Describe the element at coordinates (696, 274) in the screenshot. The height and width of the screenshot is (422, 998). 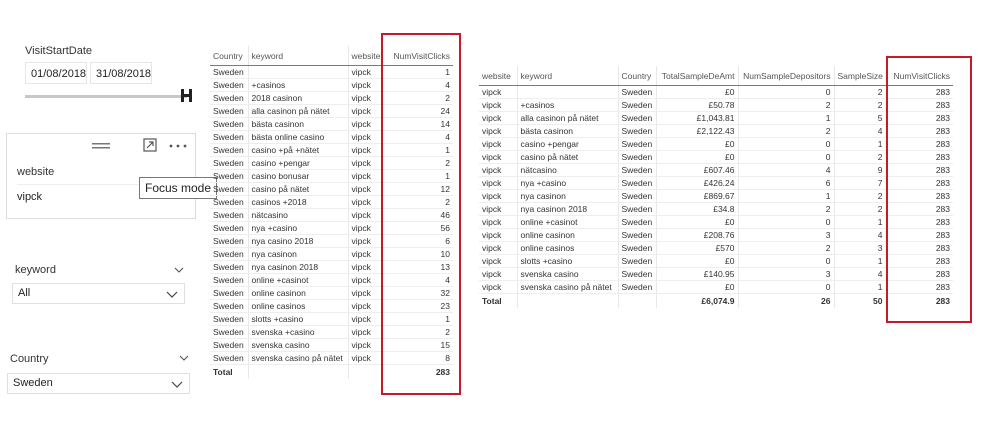
I see `table-cell: £140.95` at that location.